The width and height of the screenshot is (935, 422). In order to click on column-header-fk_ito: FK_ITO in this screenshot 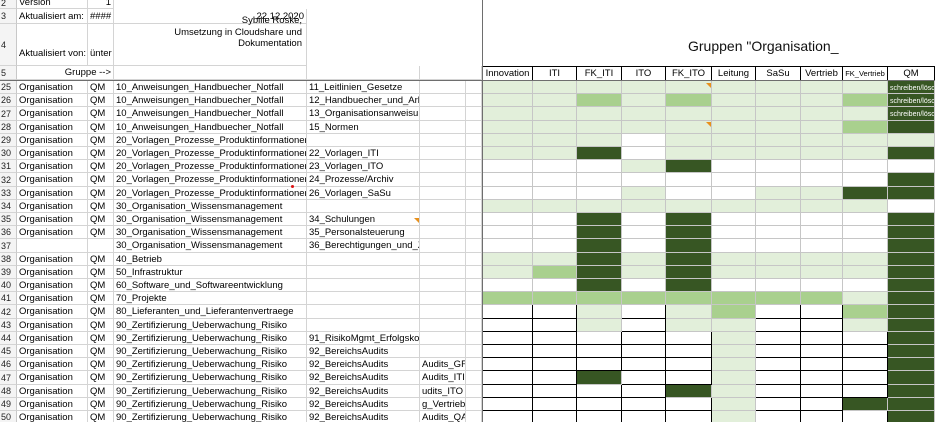, I will do `click(689, 73)`.